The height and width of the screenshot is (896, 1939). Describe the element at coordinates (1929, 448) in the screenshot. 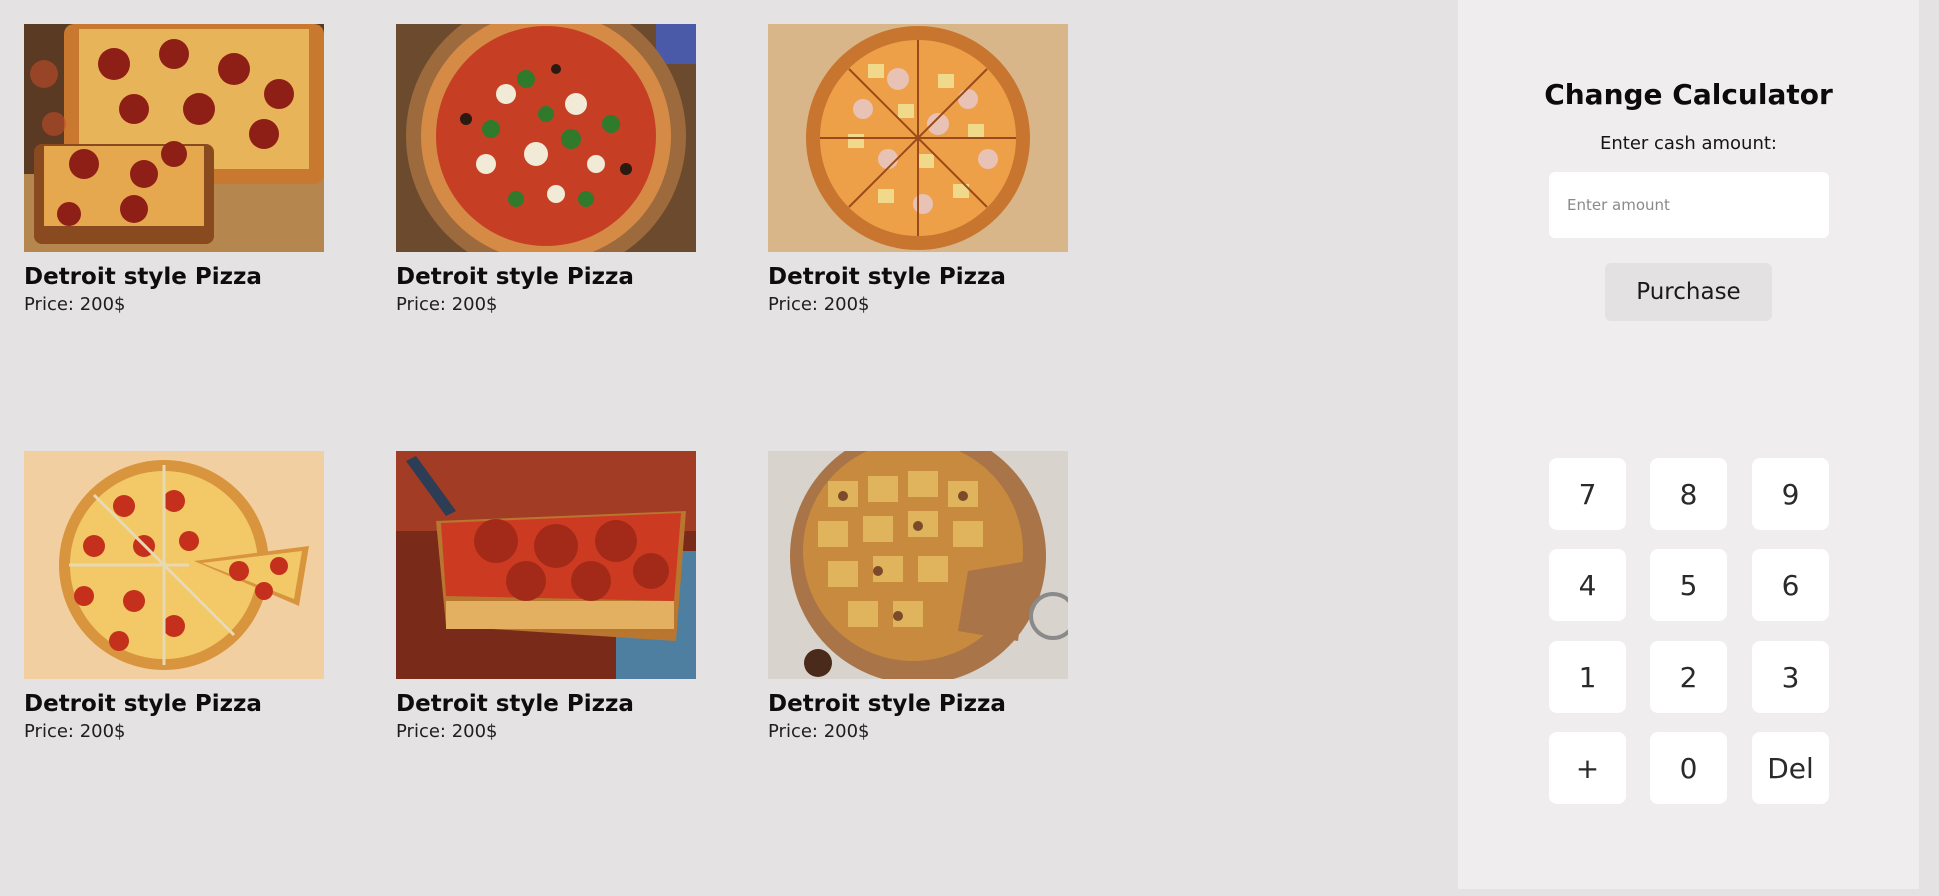

I see `page-edge` at that location.